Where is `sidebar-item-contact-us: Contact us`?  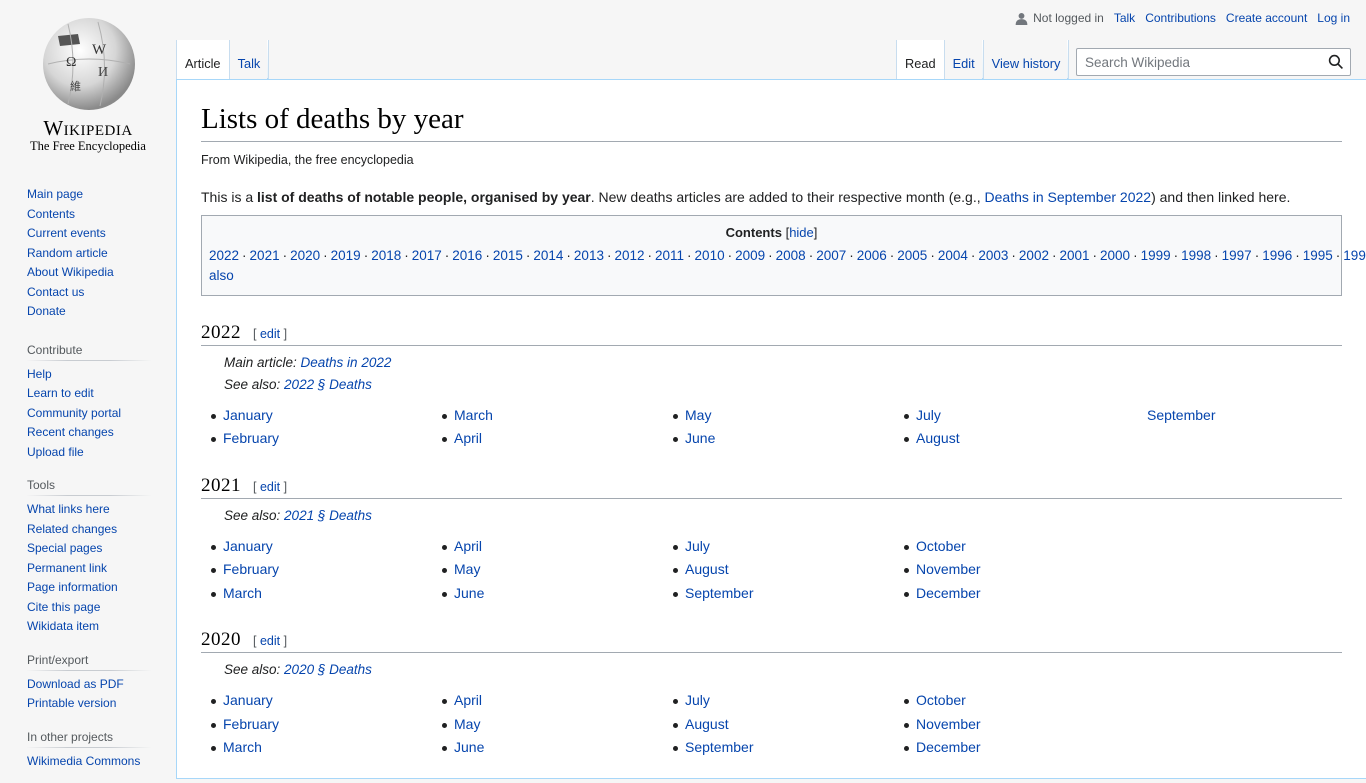
sidebar-item-contact-us: Contact us is located at coordinates (55, 292).